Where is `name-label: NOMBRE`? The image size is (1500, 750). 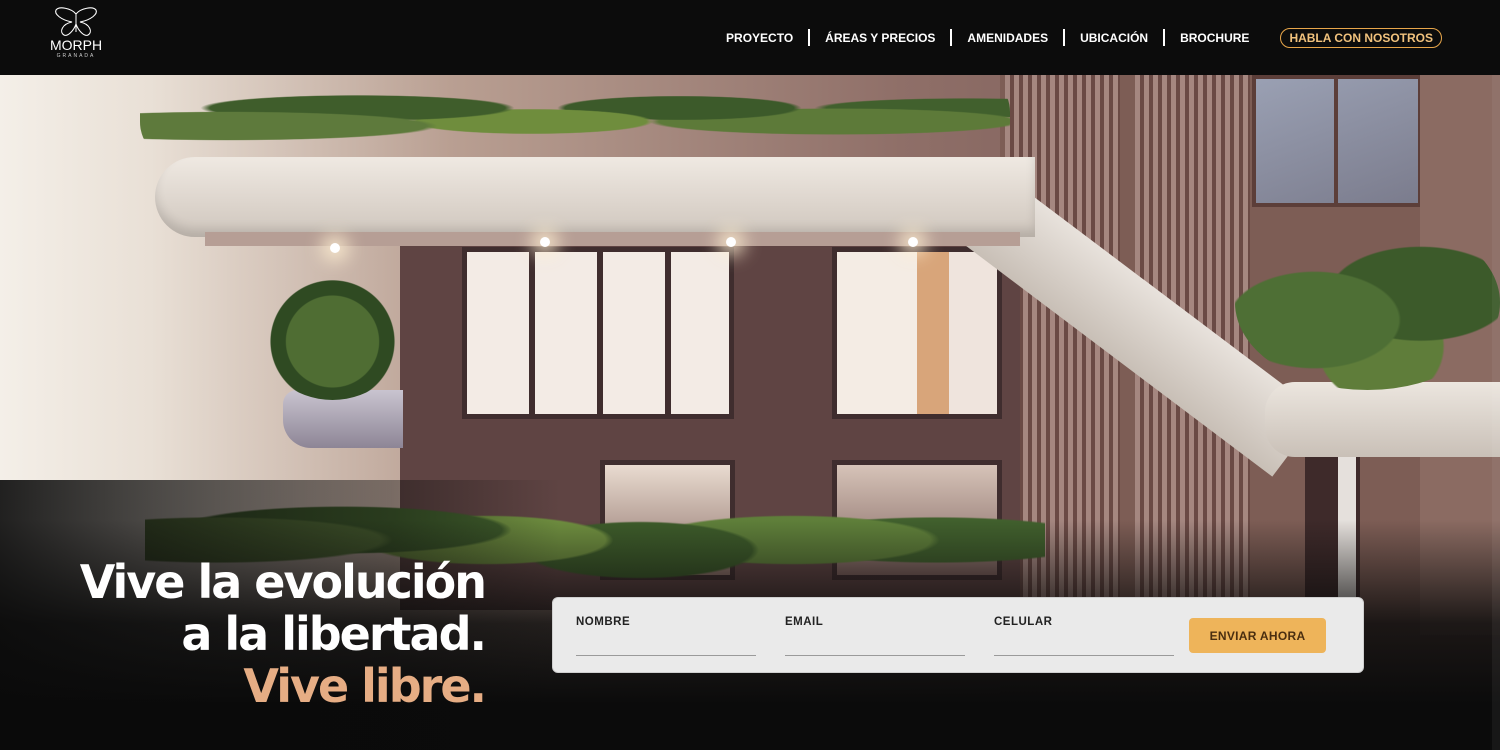
name-label: NOMBRE is located at coordinates (603, 622).